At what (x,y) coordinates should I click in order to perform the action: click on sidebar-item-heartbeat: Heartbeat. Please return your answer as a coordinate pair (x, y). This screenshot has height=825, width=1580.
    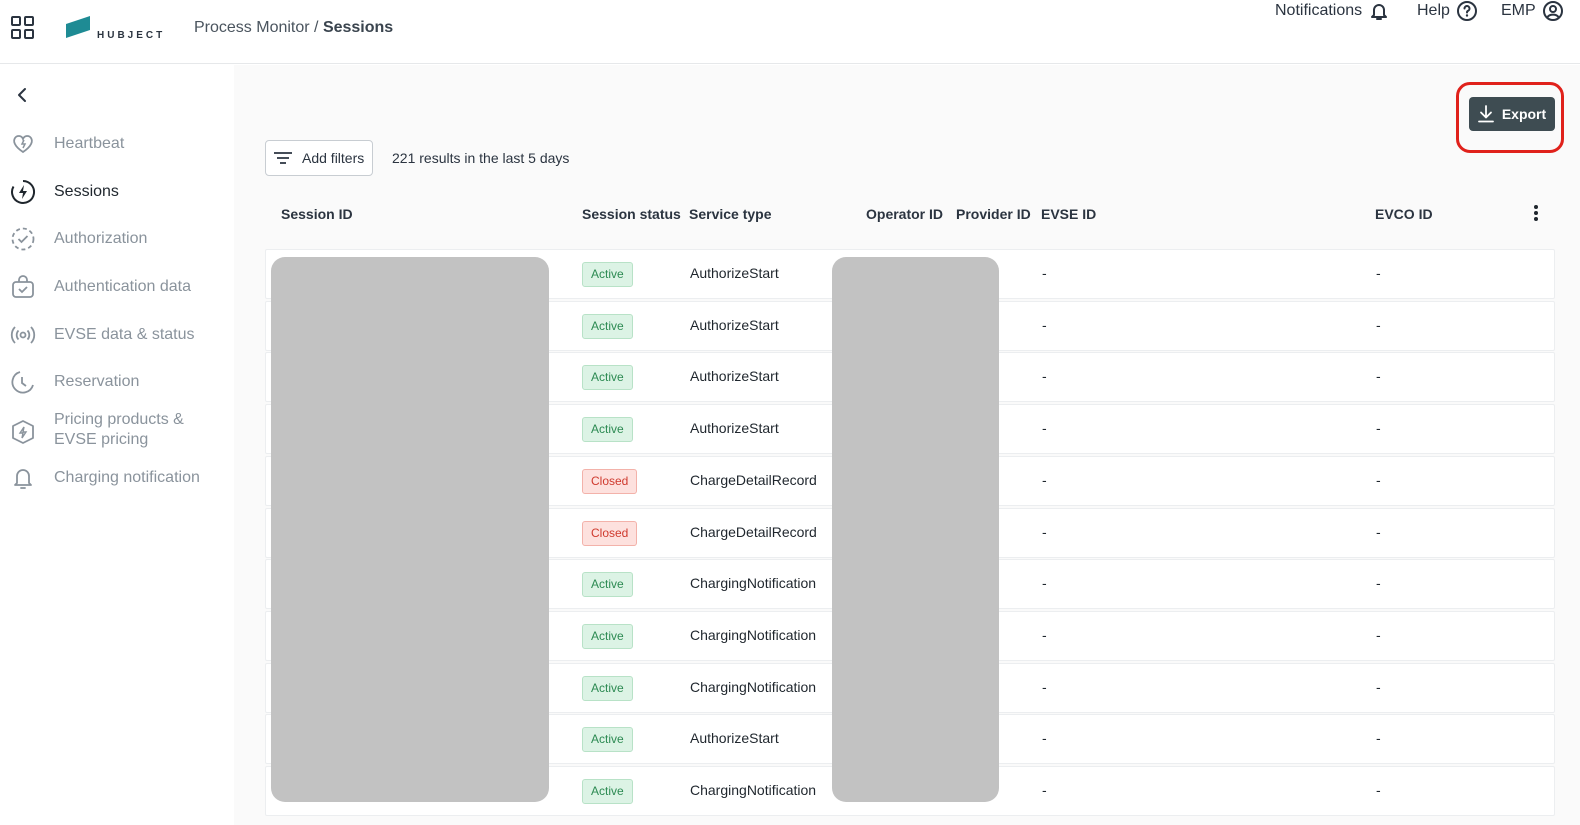
    Looking at the image, I should click on (117, 144).